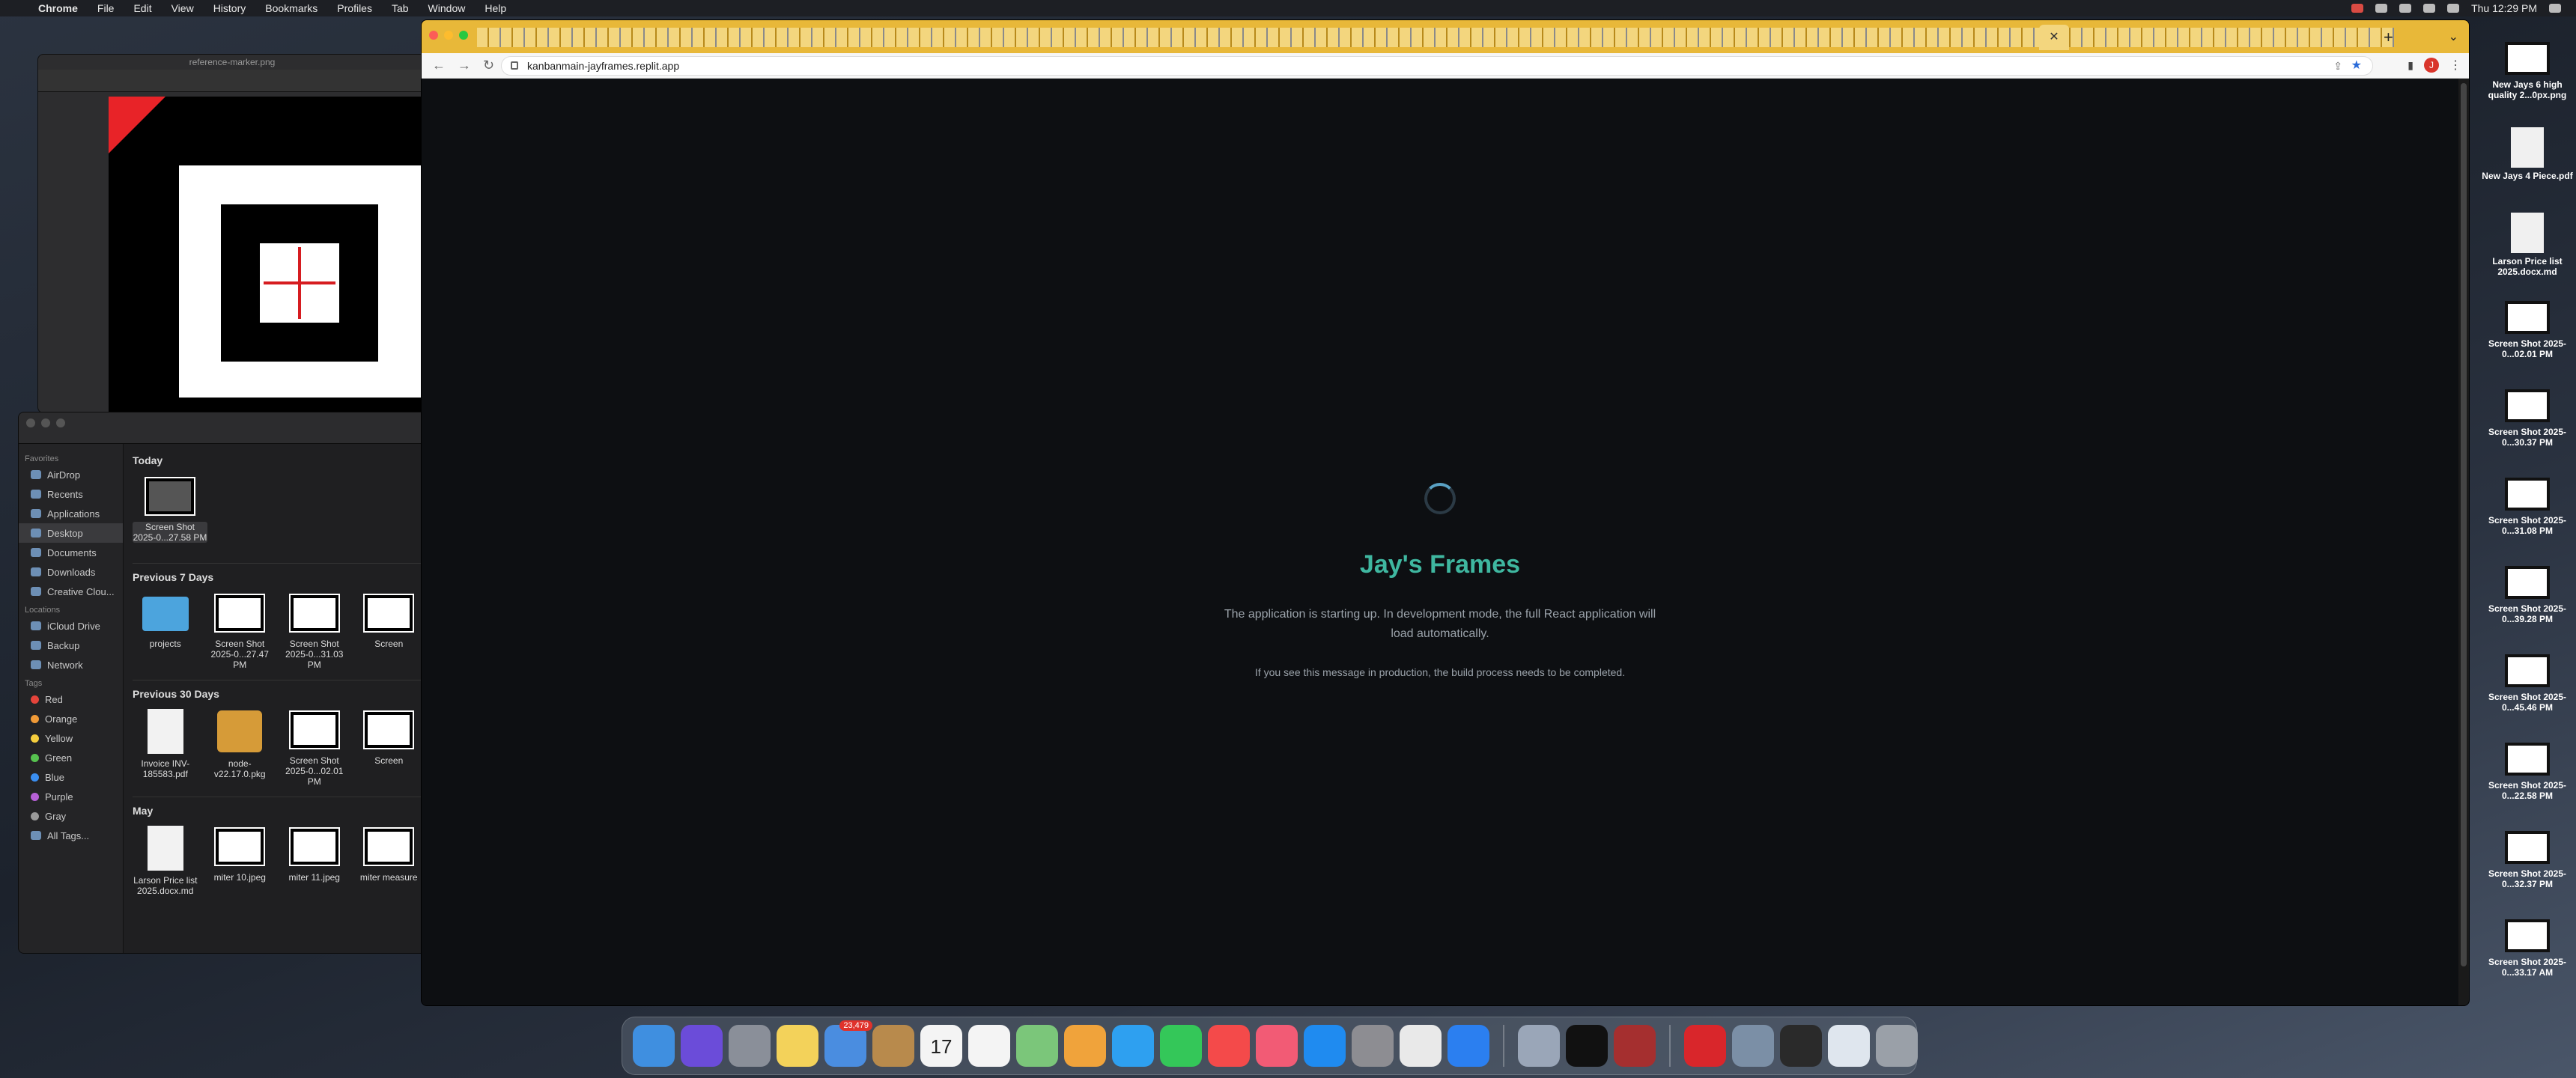 Image resolution: width=2576 pixels, height=1078 pixels. Describe the element at coordinates (1437, 66) in the screenshot. I see `address-bar: kanbanmain-jayframes.replit.app ⇪ ★` at that location.